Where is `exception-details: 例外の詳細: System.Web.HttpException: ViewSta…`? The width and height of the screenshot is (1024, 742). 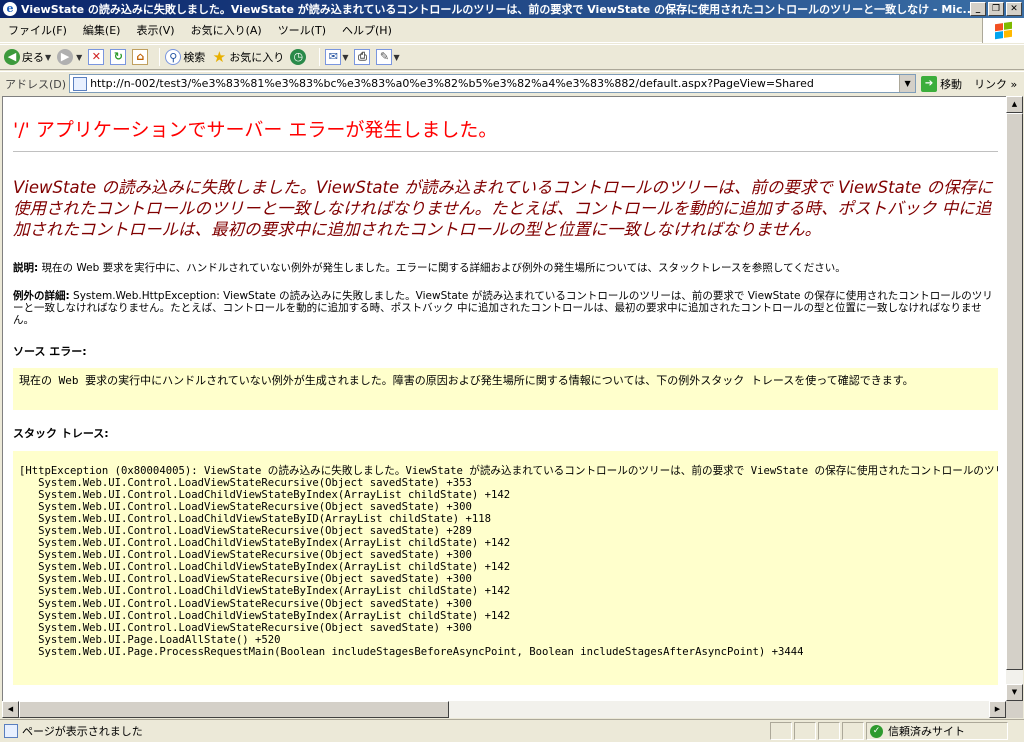
exception-details: 例外の詳細: System.Web.HttpException: ViewSta… is located at coordinates (505, 308).